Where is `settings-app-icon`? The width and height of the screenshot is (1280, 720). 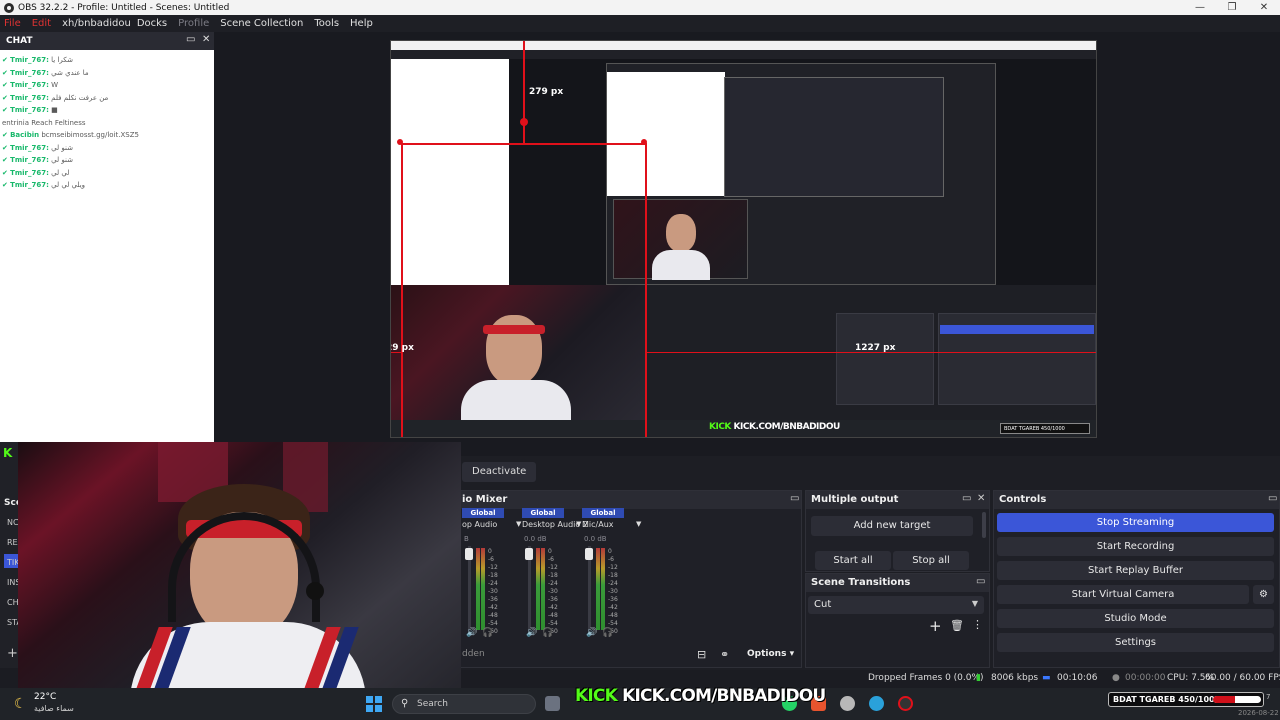 settings-app-icon is located at coordinates (847, 703).